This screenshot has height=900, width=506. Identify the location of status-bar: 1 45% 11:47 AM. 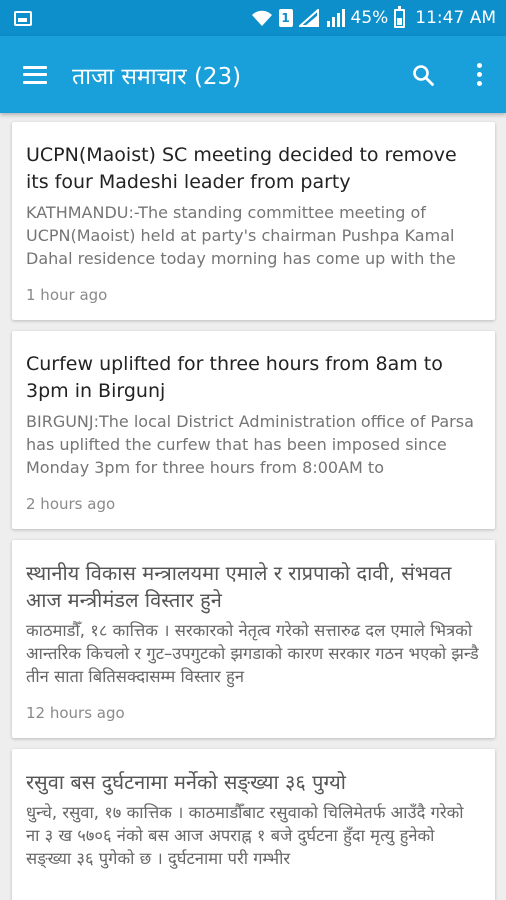
(253, 18).